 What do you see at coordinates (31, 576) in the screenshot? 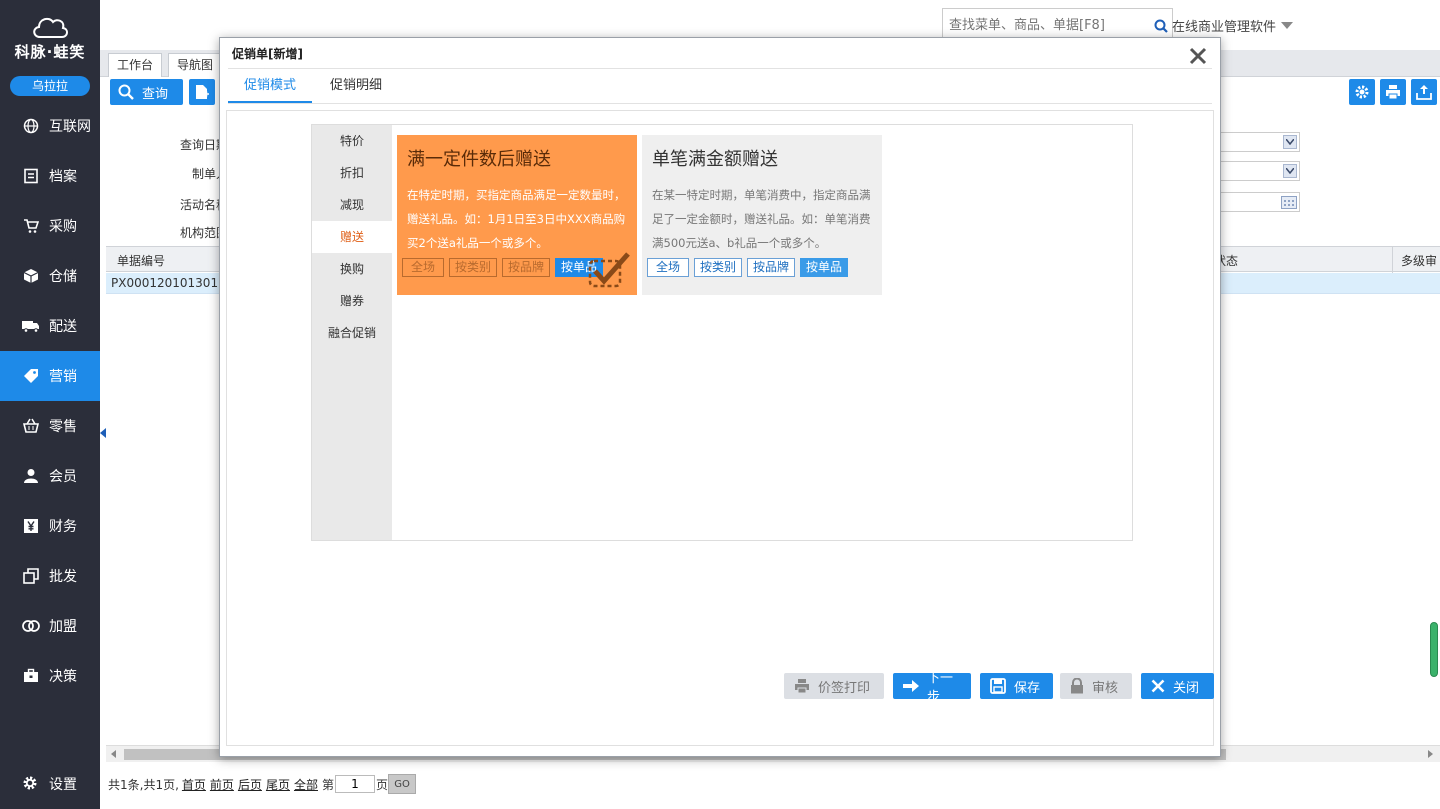
I see `batch-icon` at bounding box center [31, 576].